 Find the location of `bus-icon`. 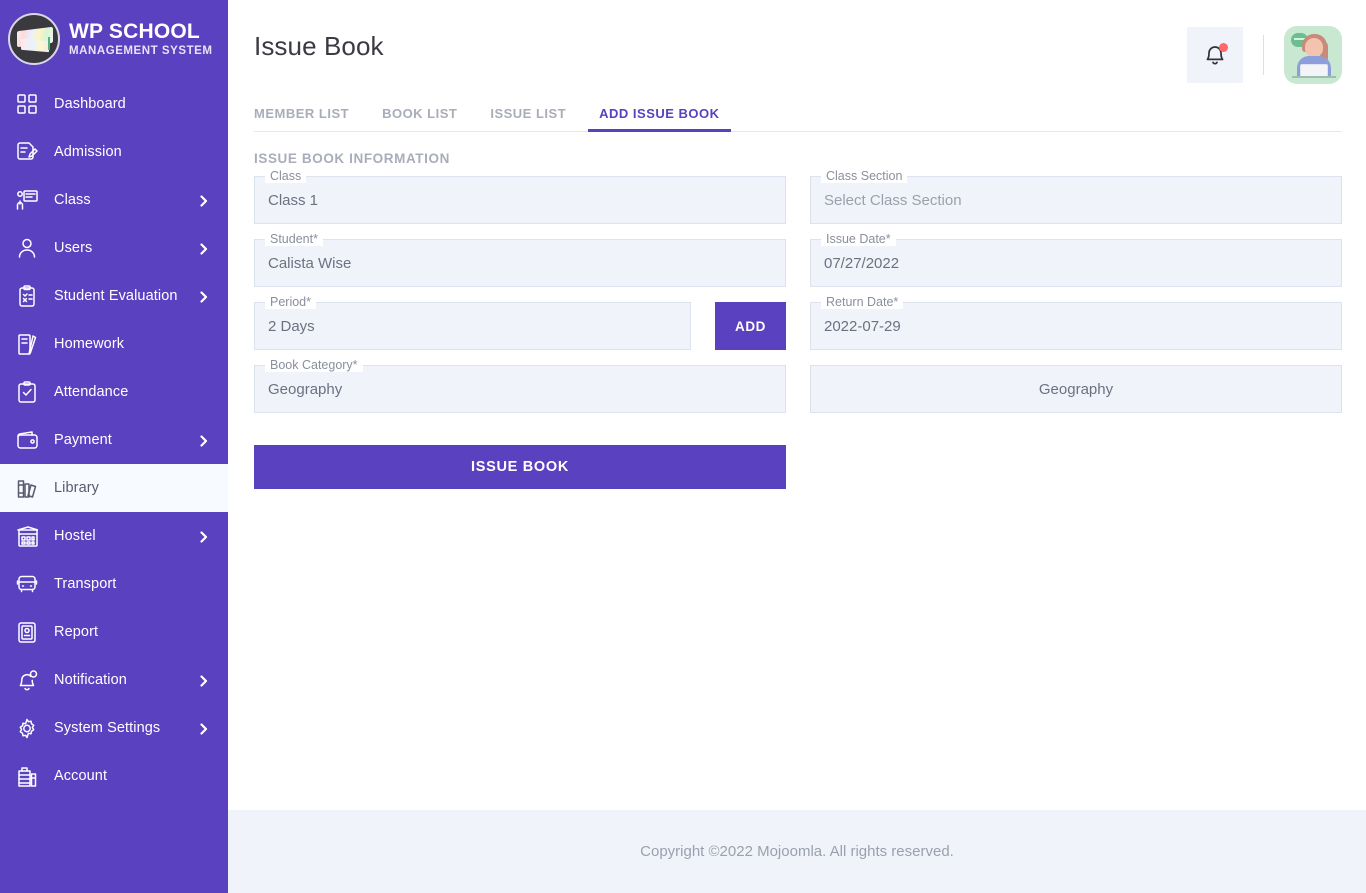

bus-icon is located at coordinates (27, 584).